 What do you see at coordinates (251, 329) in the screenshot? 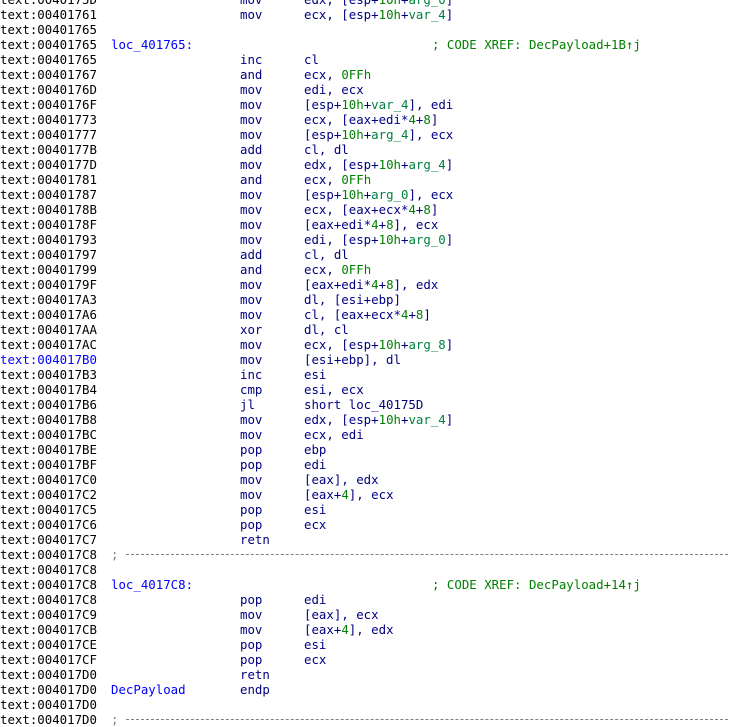
I see `instruction-mnemonic: xor` at bounding box center [251, 329].